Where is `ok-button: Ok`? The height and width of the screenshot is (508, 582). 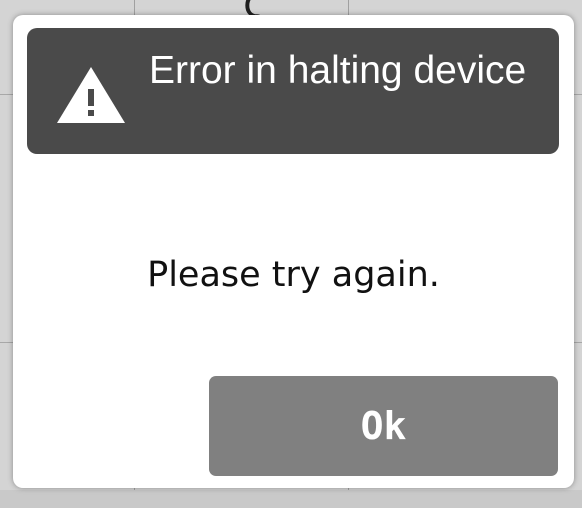
ok-button: Ok is located at coordinates (383, 426).